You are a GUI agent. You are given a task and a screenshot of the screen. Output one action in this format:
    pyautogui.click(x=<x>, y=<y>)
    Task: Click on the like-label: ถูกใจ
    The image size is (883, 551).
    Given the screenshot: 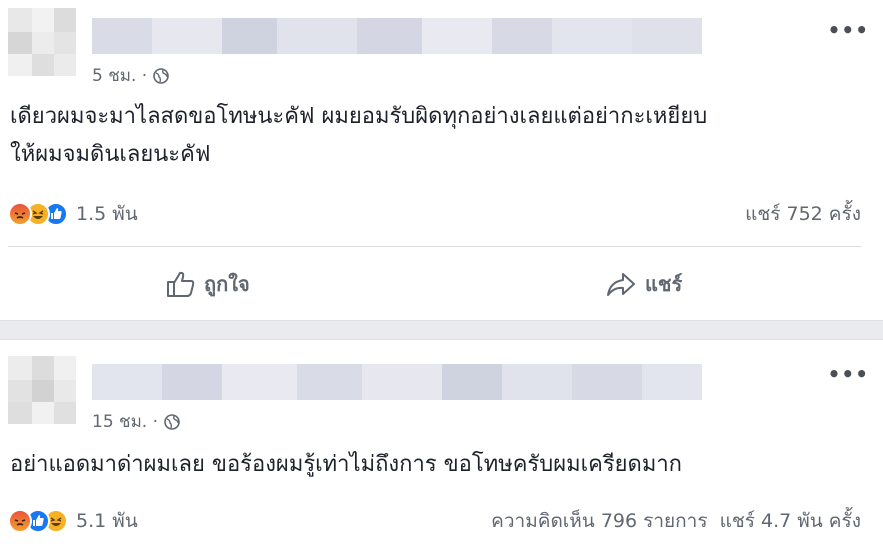 What is the action you would take?
    pyautogui.click(x=227, y=284)
    